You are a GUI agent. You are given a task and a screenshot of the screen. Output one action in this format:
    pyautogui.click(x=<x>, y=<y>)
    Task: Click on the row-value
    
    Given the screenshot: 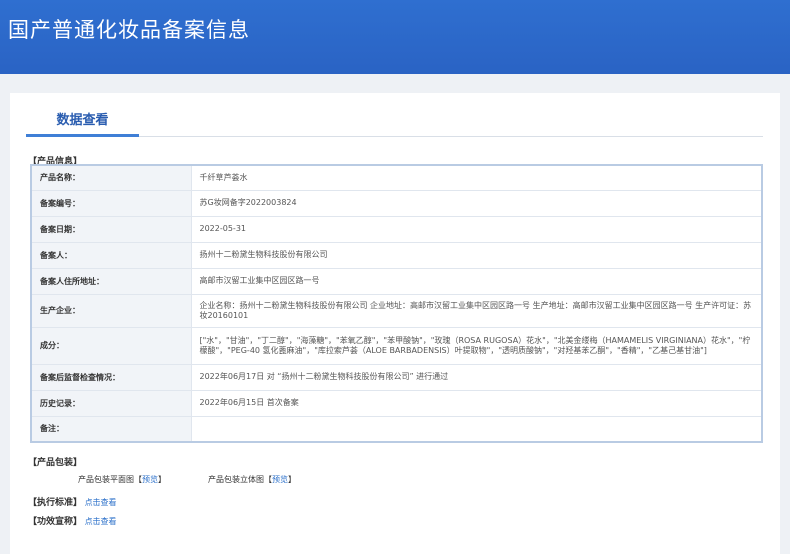 What is the action you would take?
    pyautogui.click(x=476, y=429)
    